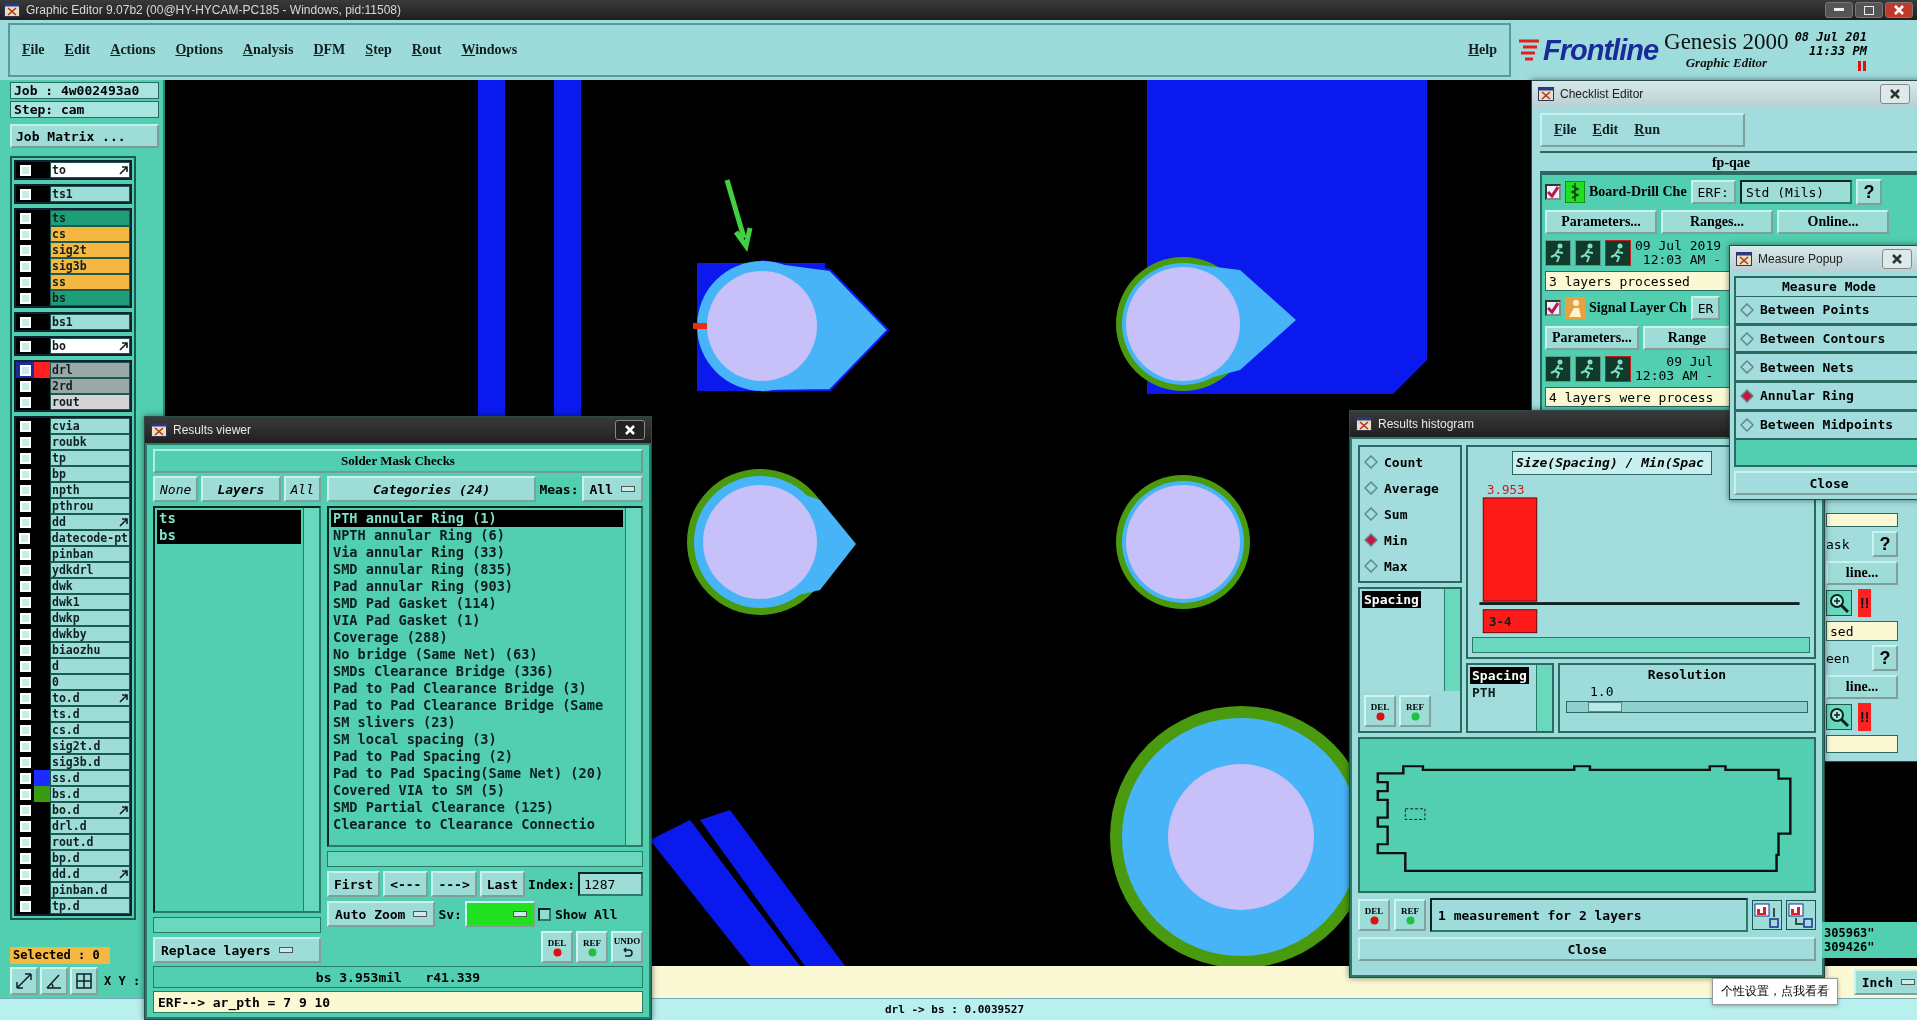 The height and width of the screenshot is (1020, 1917). I want to click on category-item: Pad to Pad Spacing(Same Net) (20), so click(477, 773).